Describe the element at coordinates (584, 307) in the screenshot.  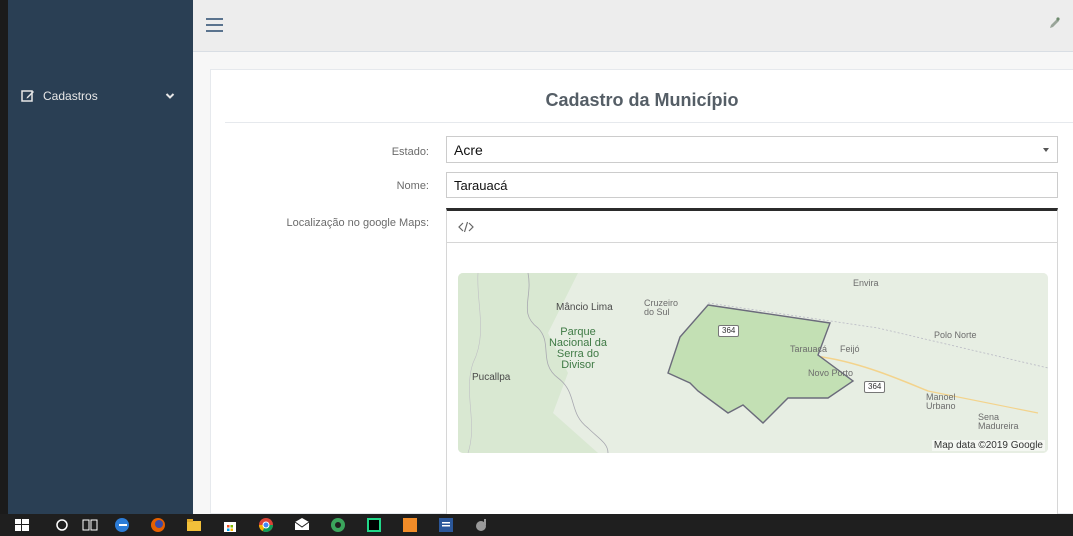
I see `map-label-mancio-lima: Mâncio Lima` at that location.